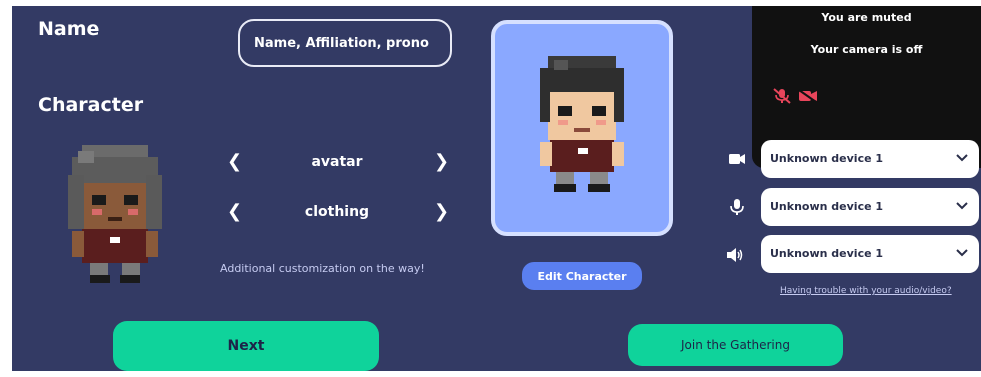 Image resolution: width=981 pixels, height=377 pixels. Describe the element at coordinates (827, 206) in the screenshot. I see `microphone-device-value: Unknown device 1` at that location.